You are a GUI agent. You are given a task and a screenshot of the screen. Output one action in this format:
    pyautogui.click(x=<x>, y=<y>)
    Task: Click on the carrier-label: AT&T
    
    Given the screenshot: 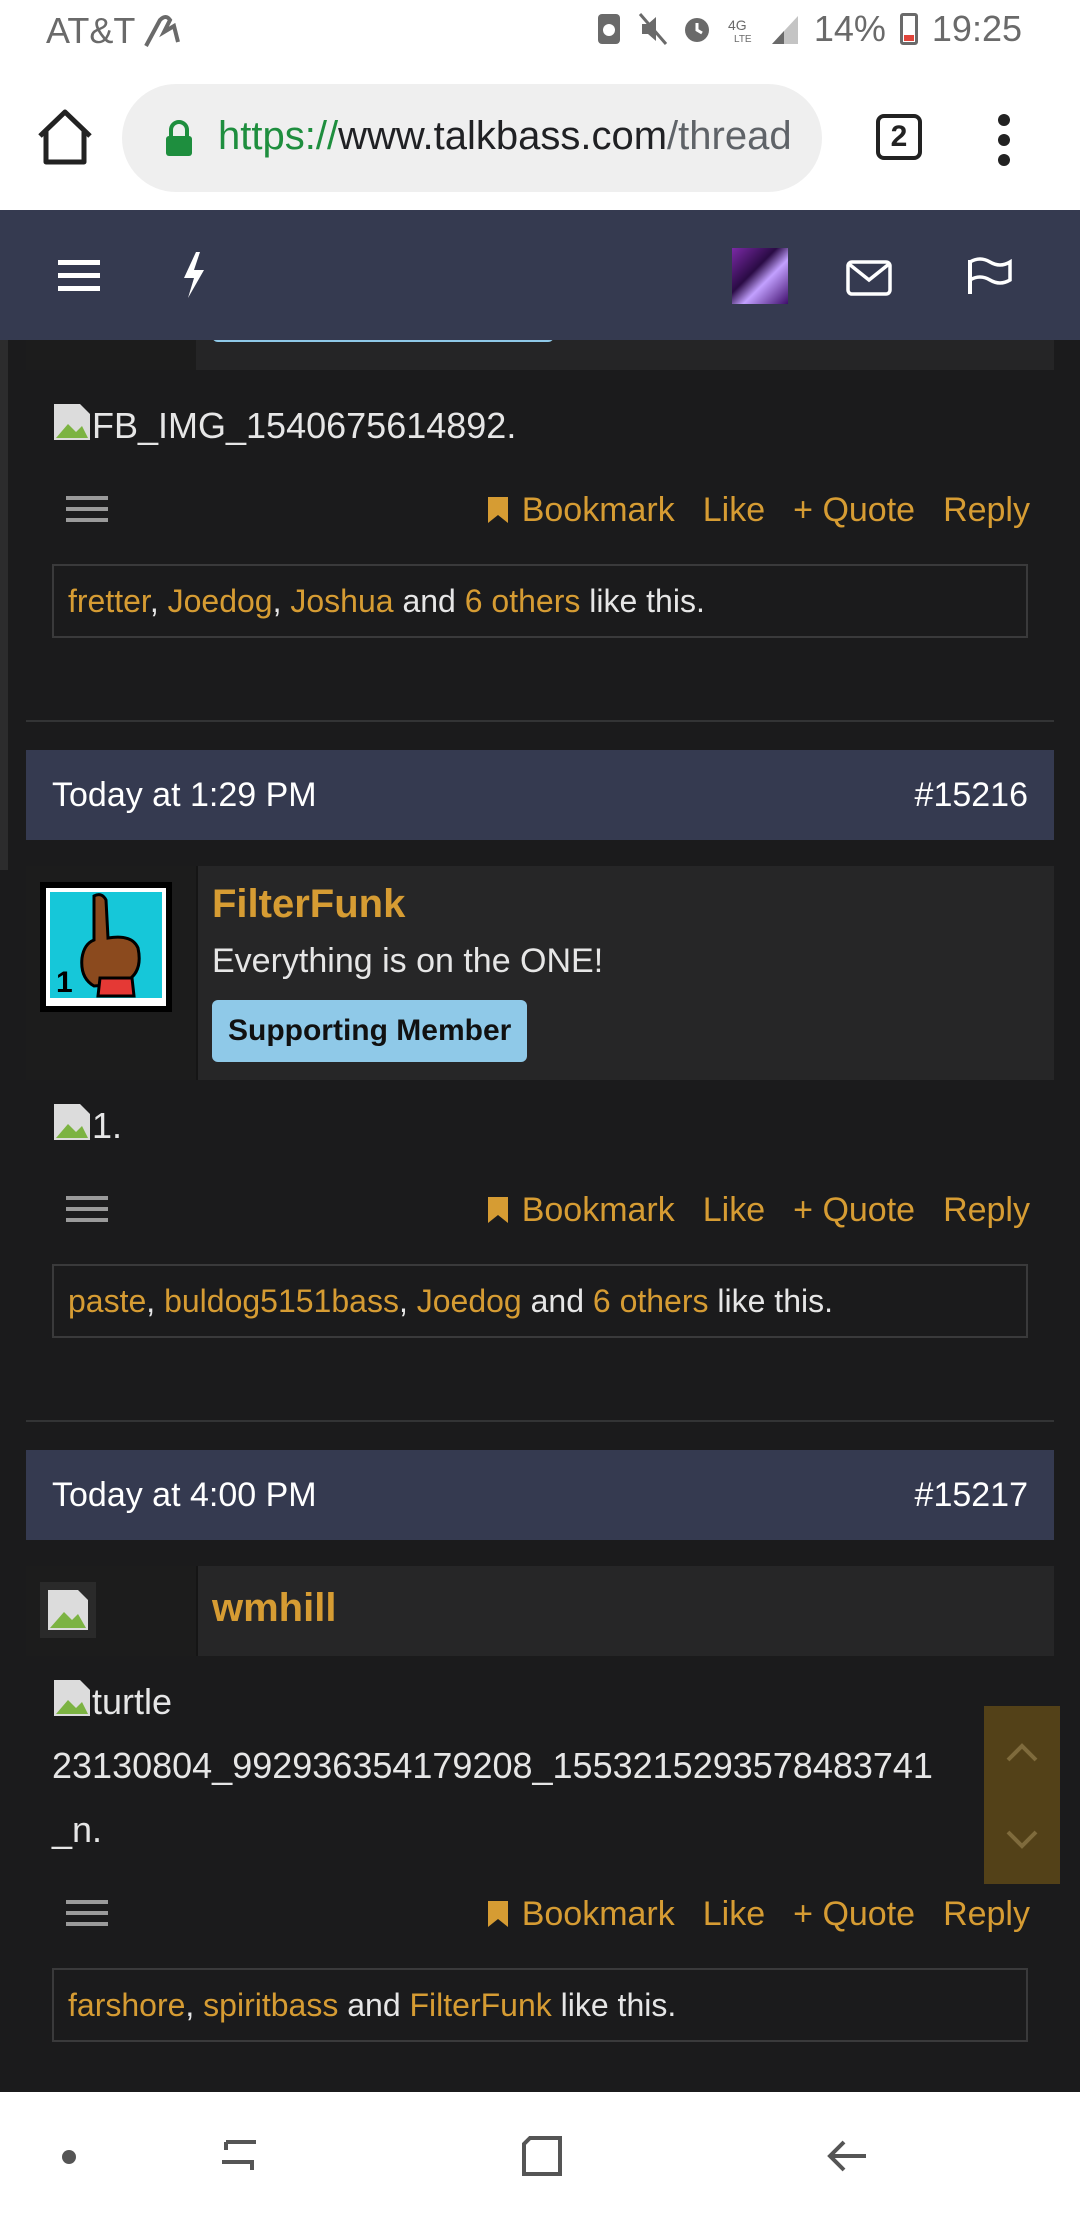 What is the action you would take?
    pyautogui.click(x=91, y=30)
    